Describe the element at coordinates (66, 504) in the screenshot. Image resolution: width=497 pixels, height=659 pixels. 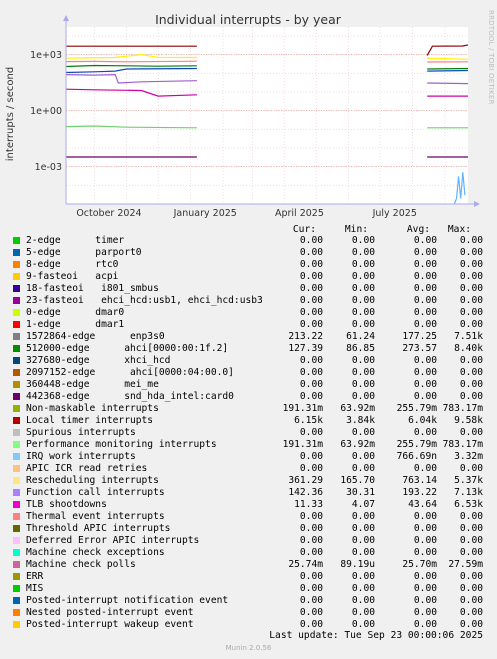
I see `legend-label: TLB shootdowns` at that location.